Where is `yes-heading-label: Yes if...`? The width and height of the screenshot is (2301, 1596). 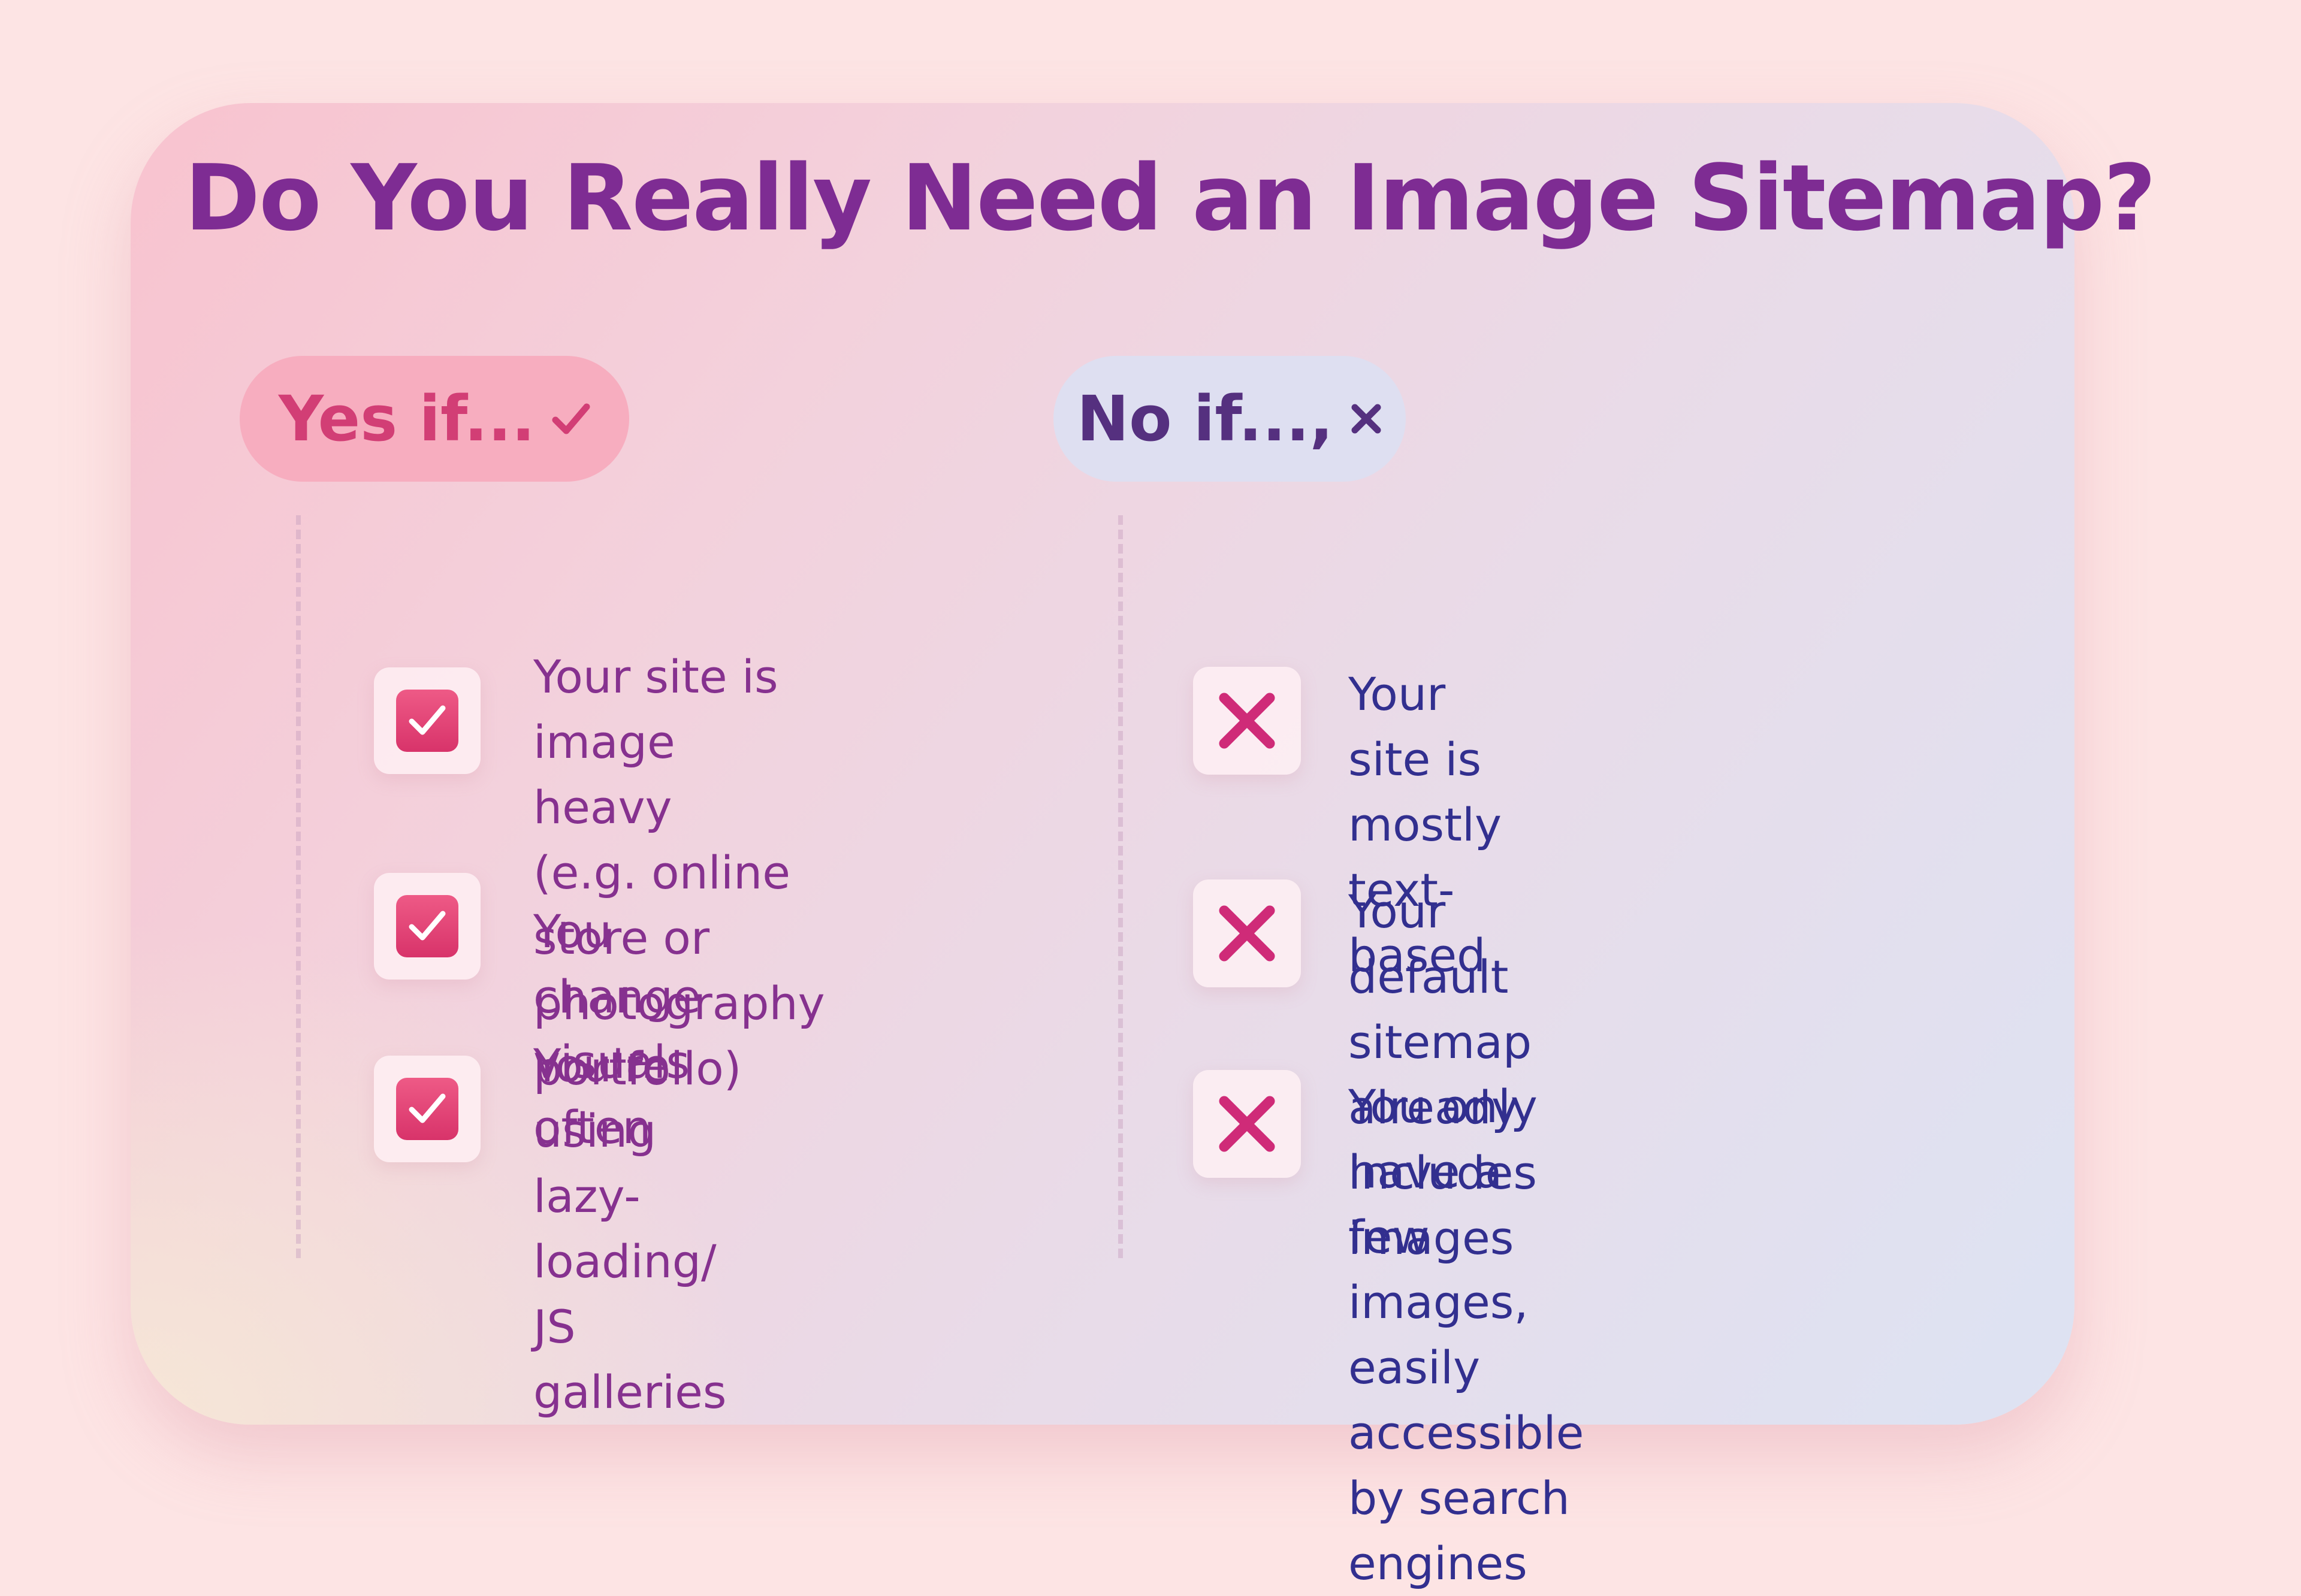
yes-heading-label: Yes if... is located at coordinates (407, 418).